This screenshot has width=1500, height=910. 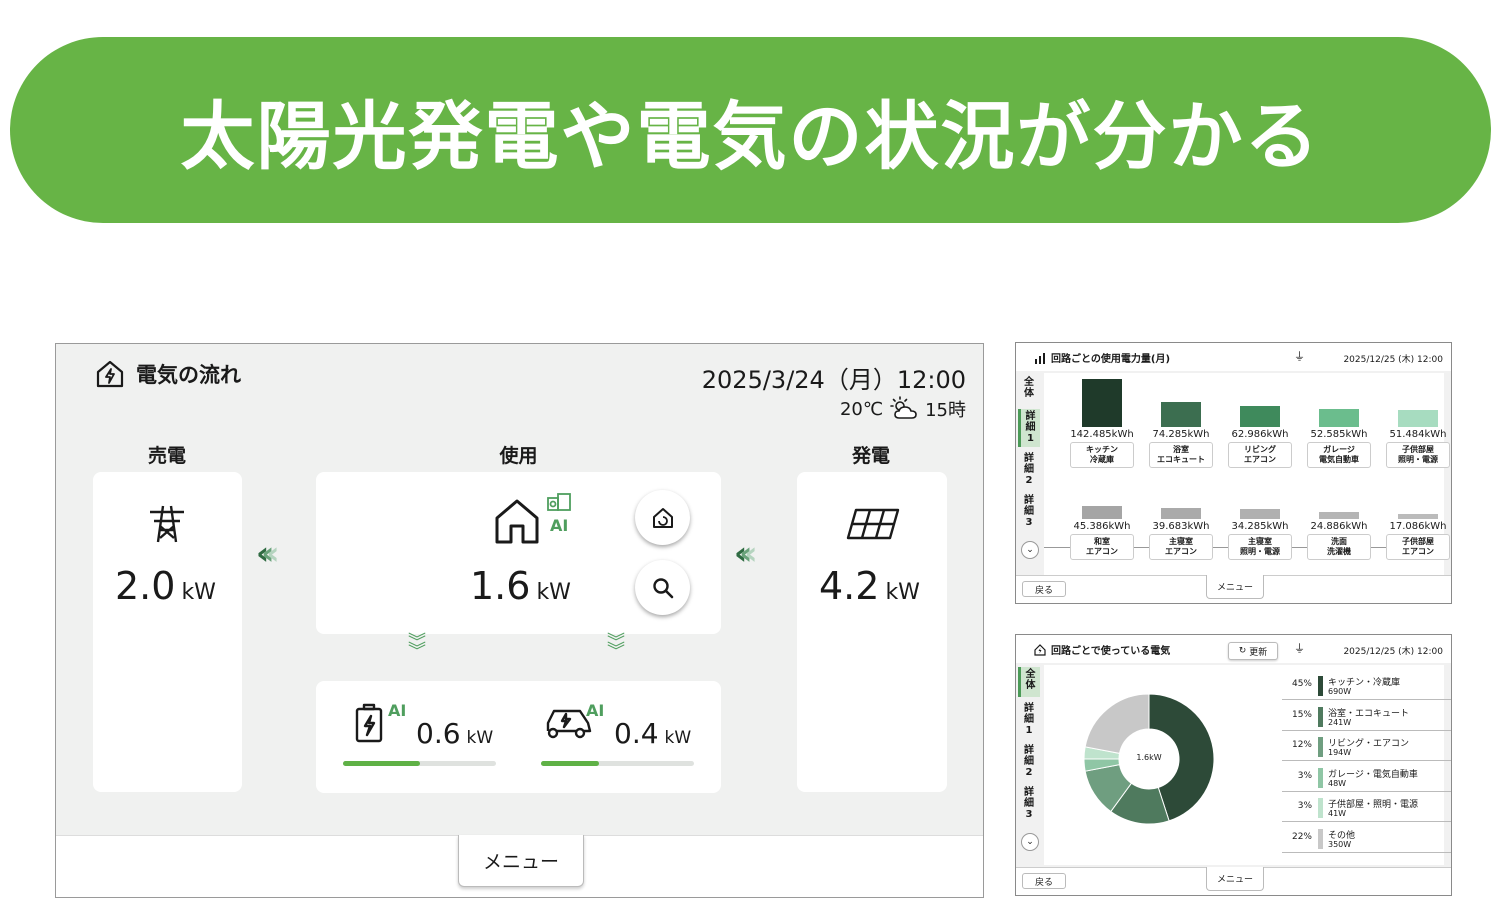 I want to click on use-ai-tag: AI, so click(x=559, y=525).